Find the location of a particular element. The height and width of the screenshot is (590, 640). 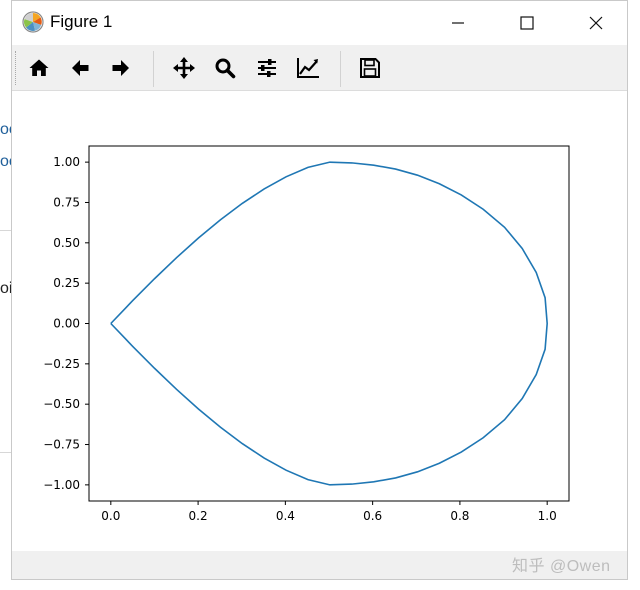

back-button is located at coordinates (80, 68).